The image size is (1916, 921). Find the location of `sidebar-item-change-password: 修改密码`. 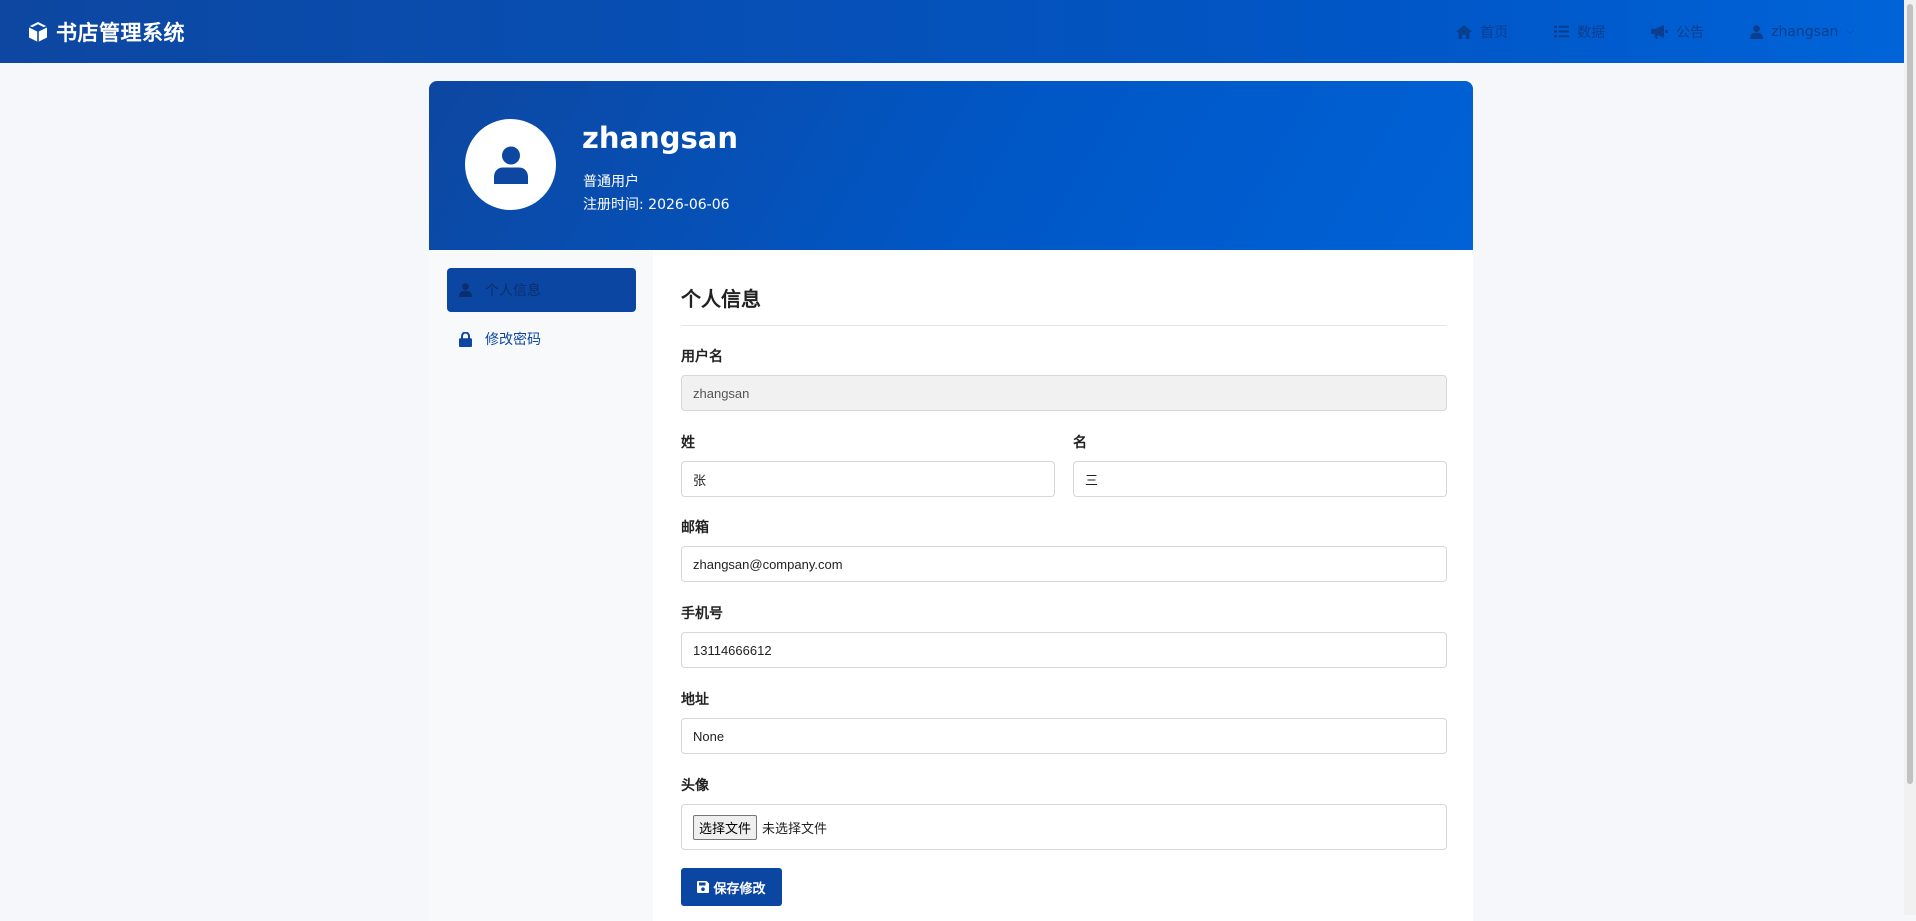

sidebar-item-change-password: 修改密码 is located at coordinates (541, 339).